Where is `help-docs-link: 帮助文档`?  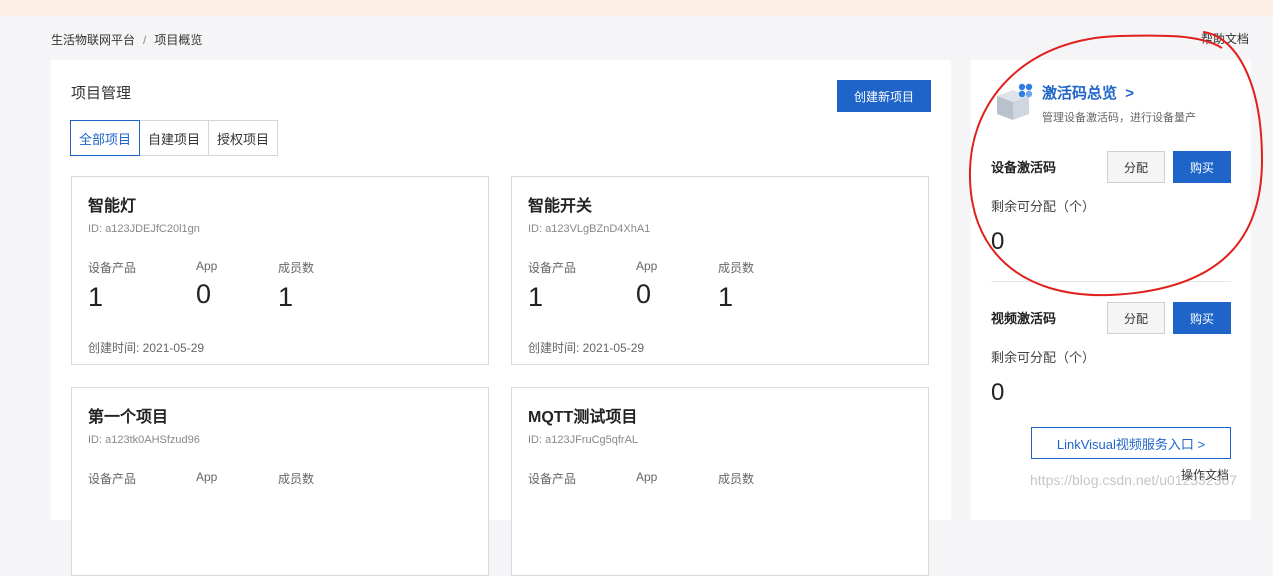 help-docs-link: 帮助文档 is located at coordinates (1225, 38).